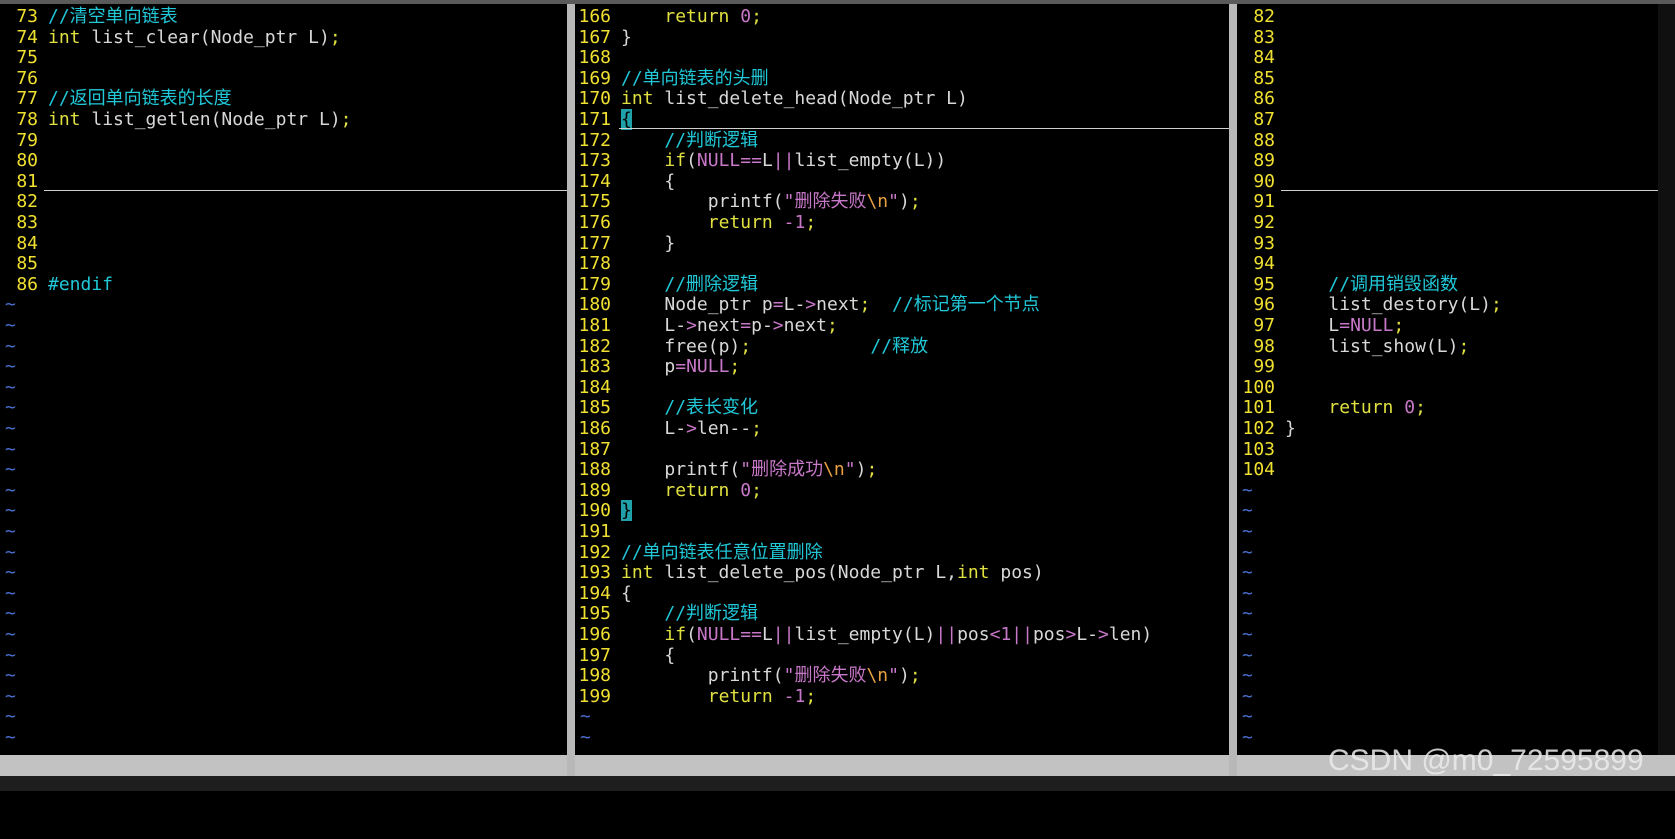 The height and width of the screenshot is (839, 1675). I want to click on line-number: 80, so click(27, 161).